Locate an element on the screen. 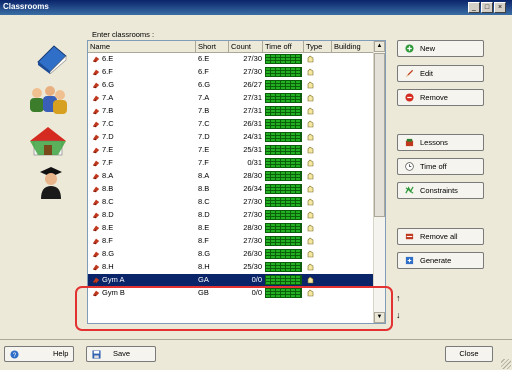 This screenshot has width=512, height=370. remove-all-button: Remove all is located at coordinates (440, 236).